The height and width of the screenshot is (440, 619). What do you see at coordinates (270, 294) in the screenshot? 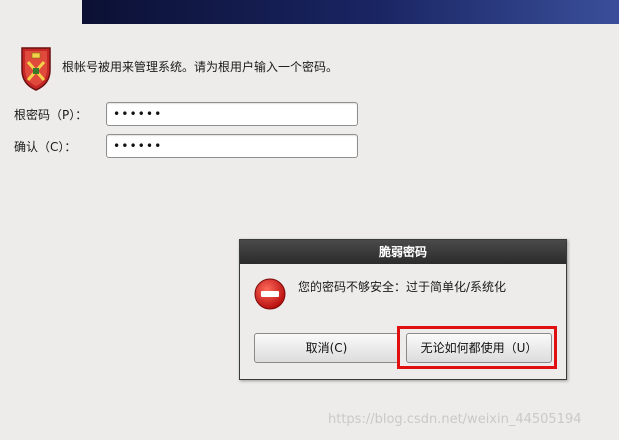
I see `error-icon` at bounding box center [270, 294].